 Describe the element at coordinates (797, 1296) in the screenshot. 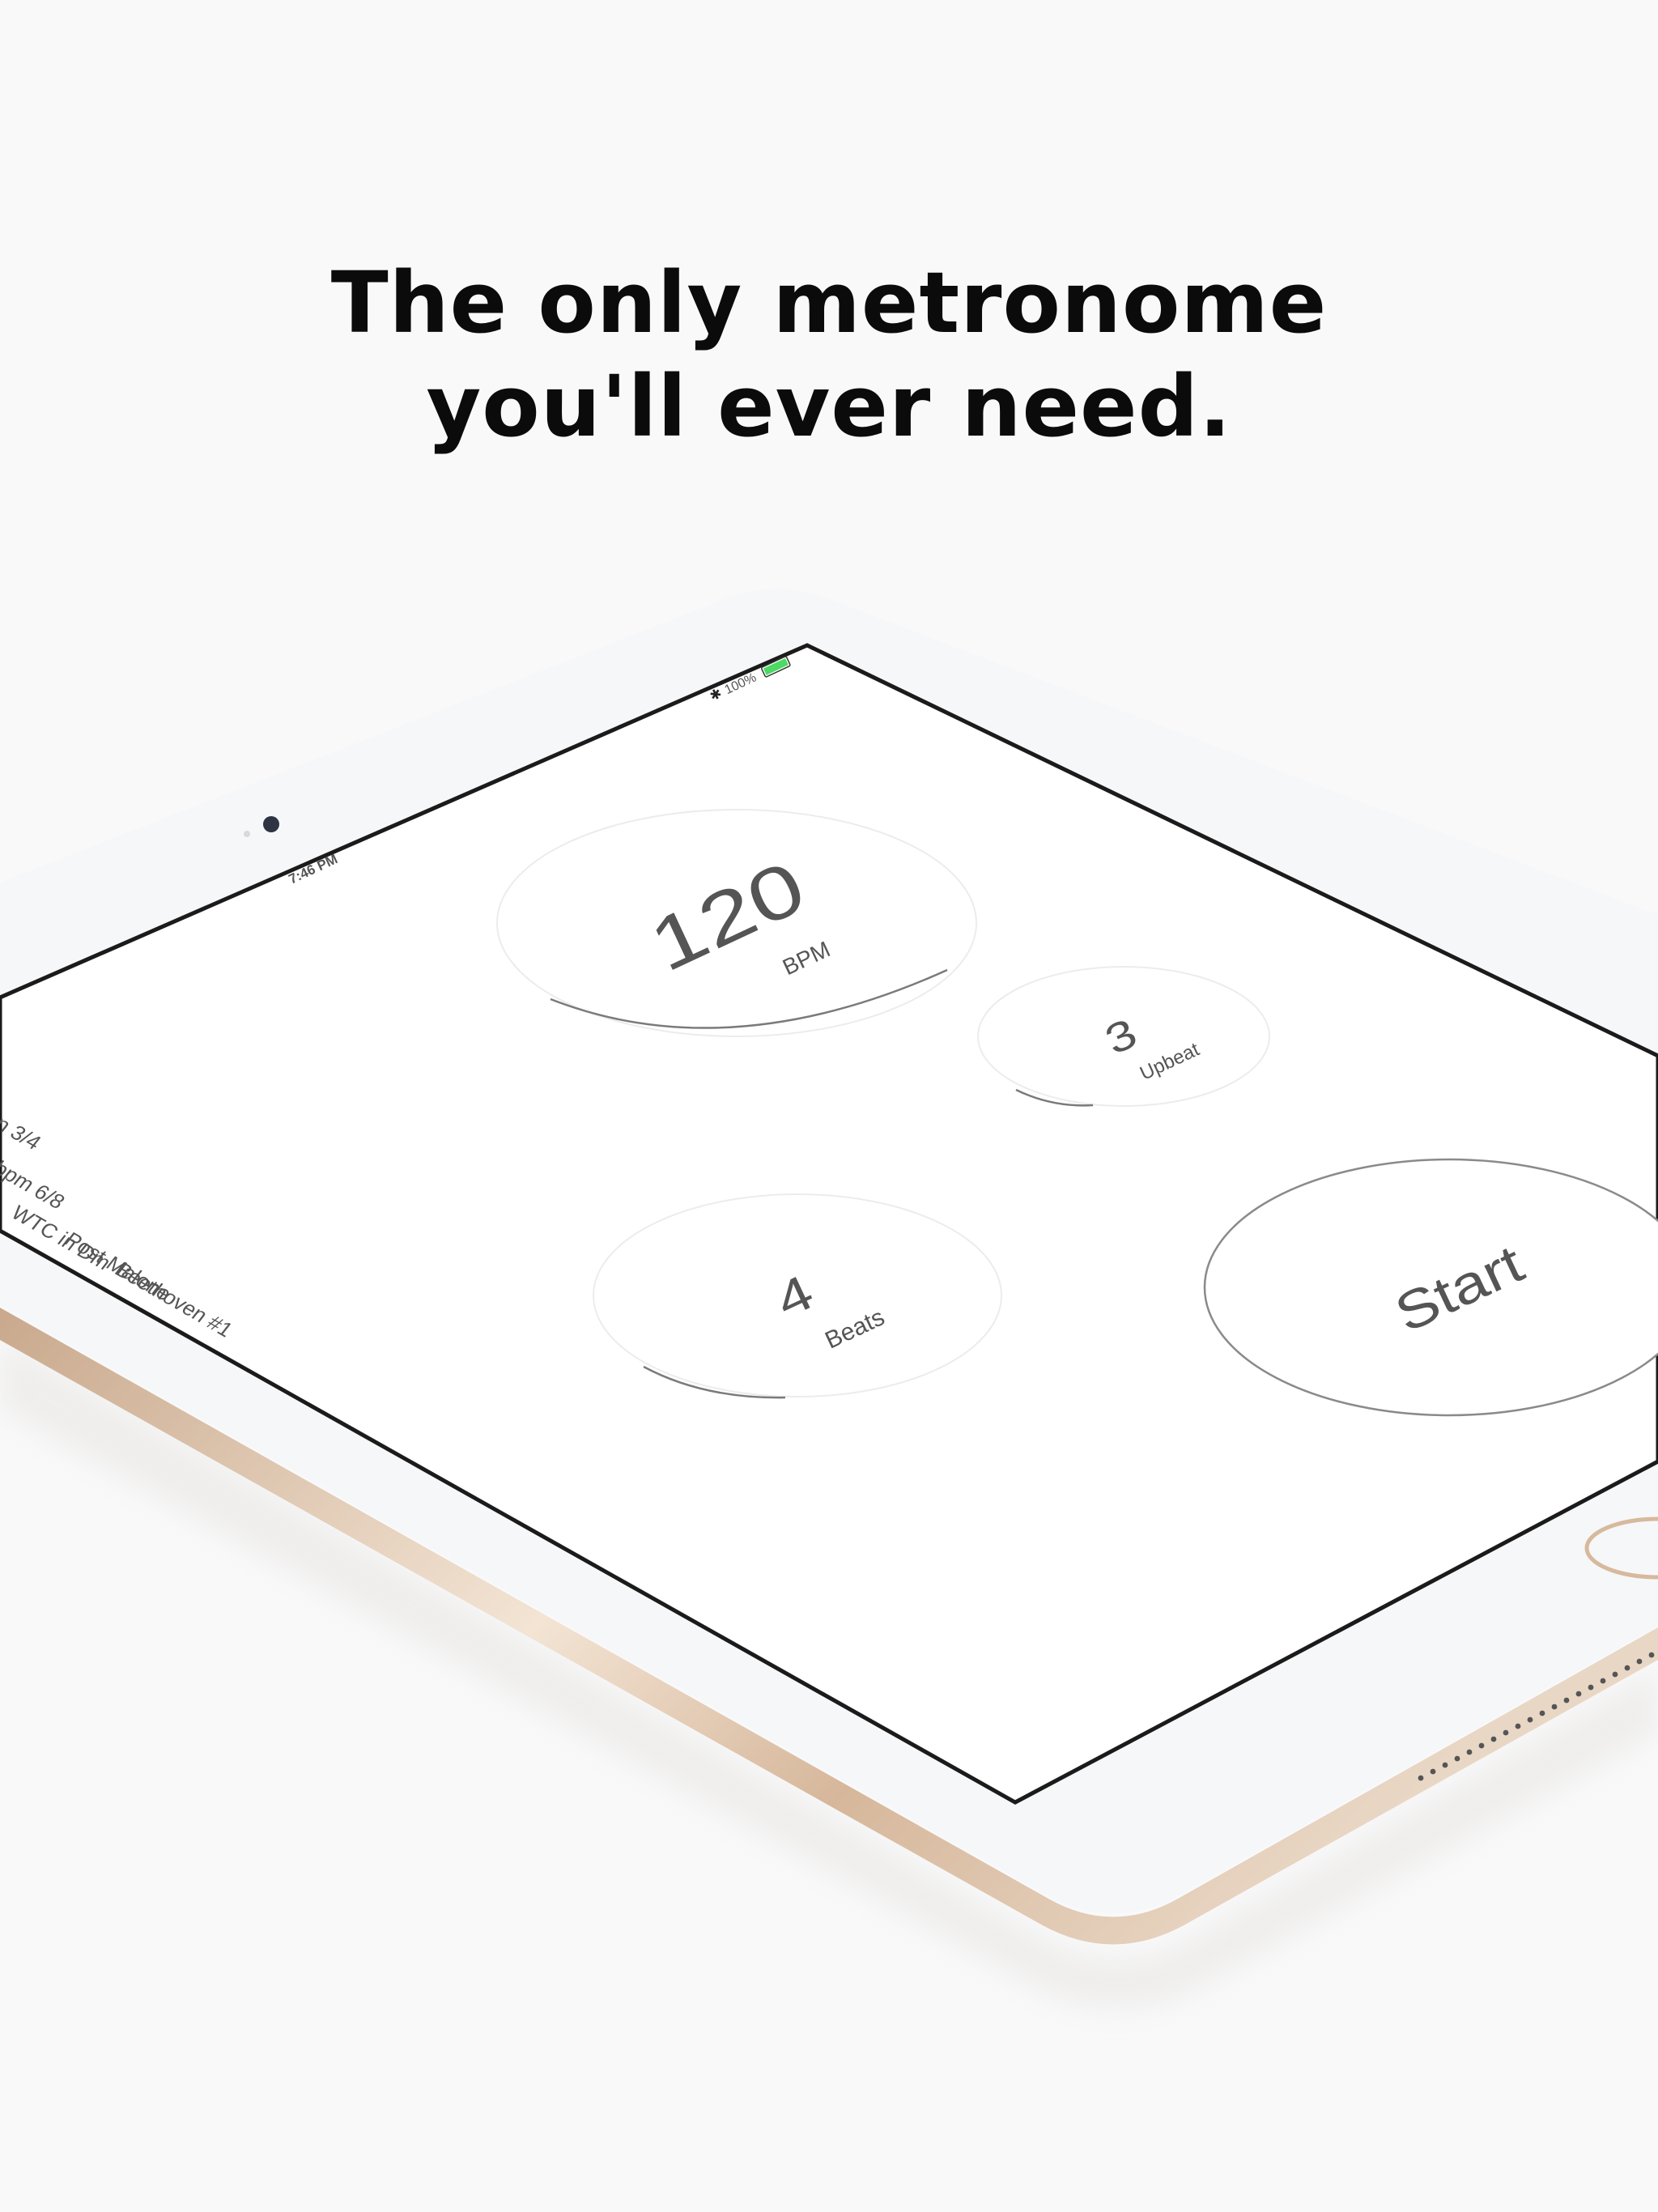

I see `beats-dial: 4 Beats` at that location.